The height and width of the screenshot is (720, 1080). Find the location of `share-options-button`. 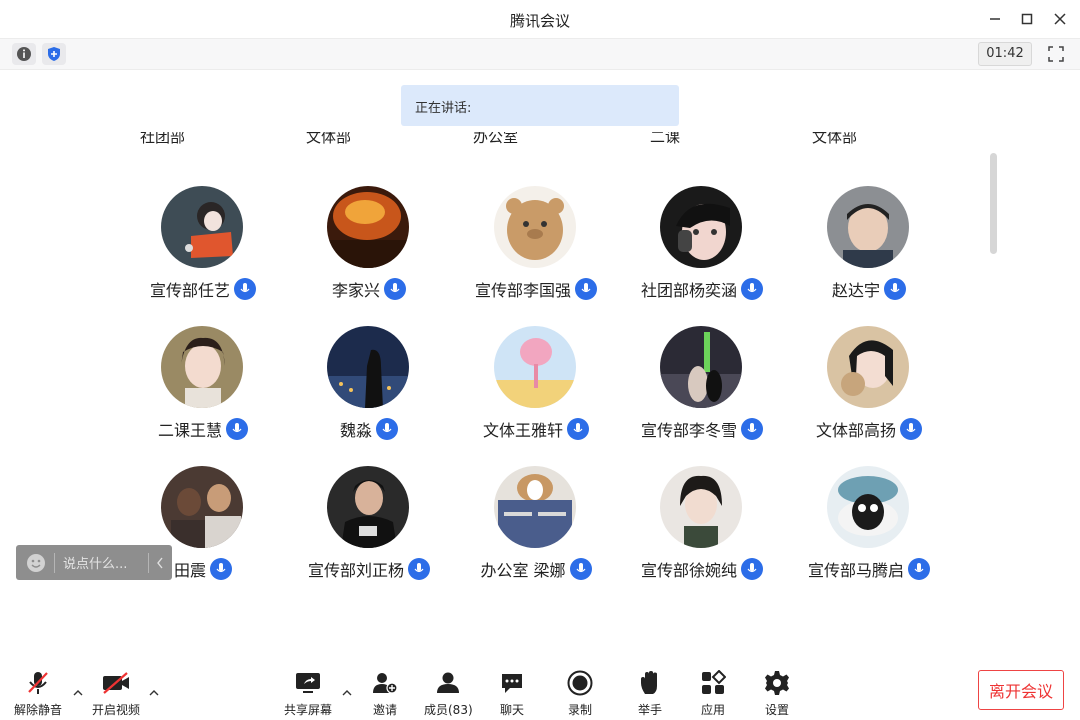

share-options-button is located at coordinates (347, 692).